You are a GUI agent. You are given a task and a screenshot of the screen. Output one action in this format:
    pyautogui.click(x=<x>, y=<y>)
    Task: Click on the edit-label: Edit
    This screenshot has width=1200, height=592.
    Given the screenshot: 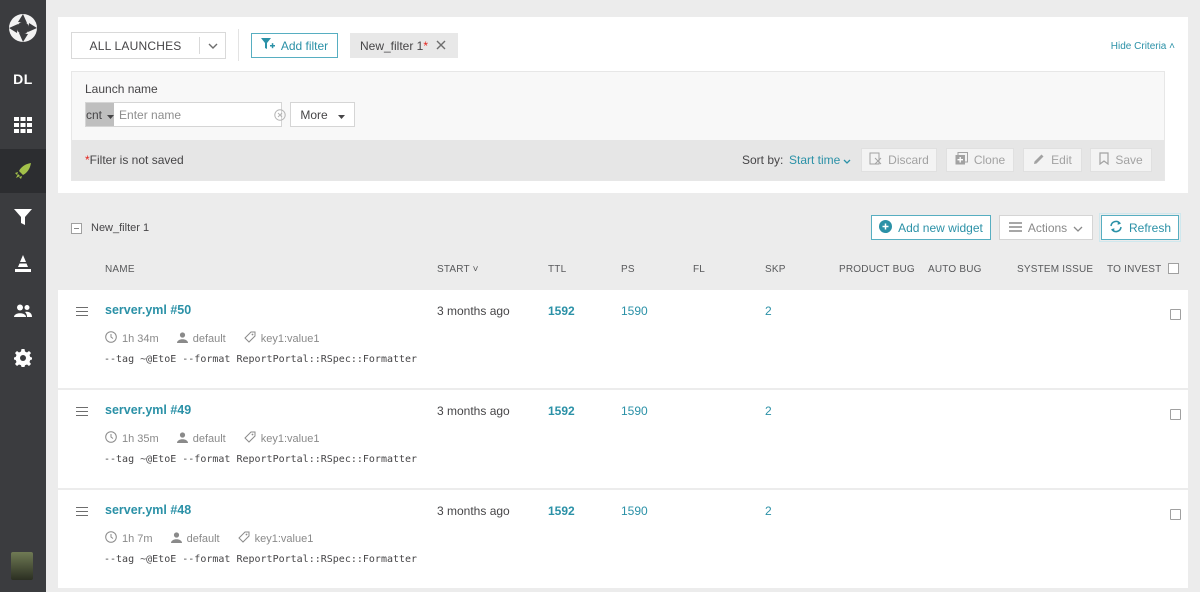 What is the action you would take?
    pyautogui.click(x=1061, y=160)
    